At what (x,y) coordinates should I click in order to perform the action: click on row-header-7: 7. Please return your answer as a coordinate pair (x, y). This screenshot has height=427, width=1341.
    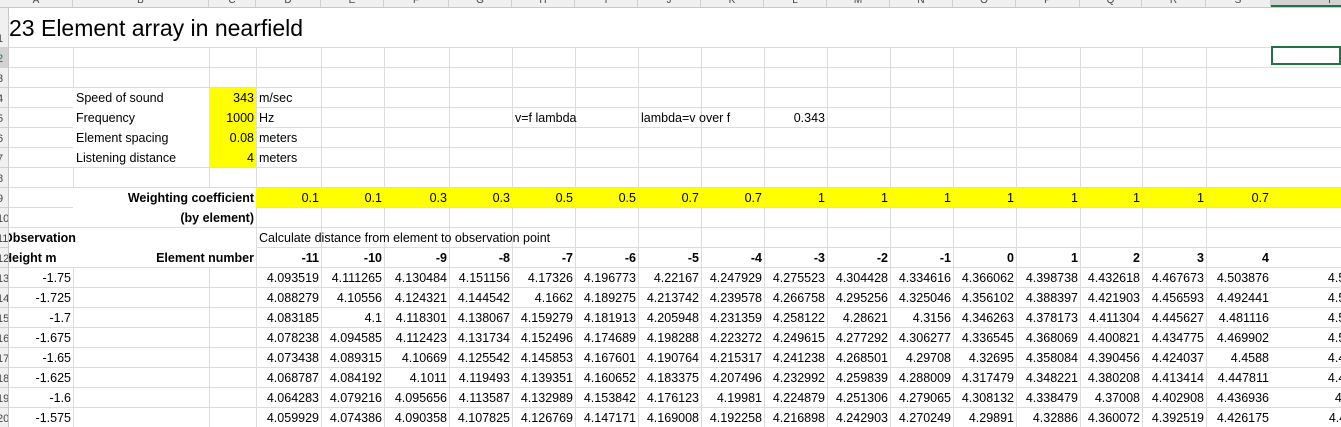
    Looking at the image, I should click on (4, 158).